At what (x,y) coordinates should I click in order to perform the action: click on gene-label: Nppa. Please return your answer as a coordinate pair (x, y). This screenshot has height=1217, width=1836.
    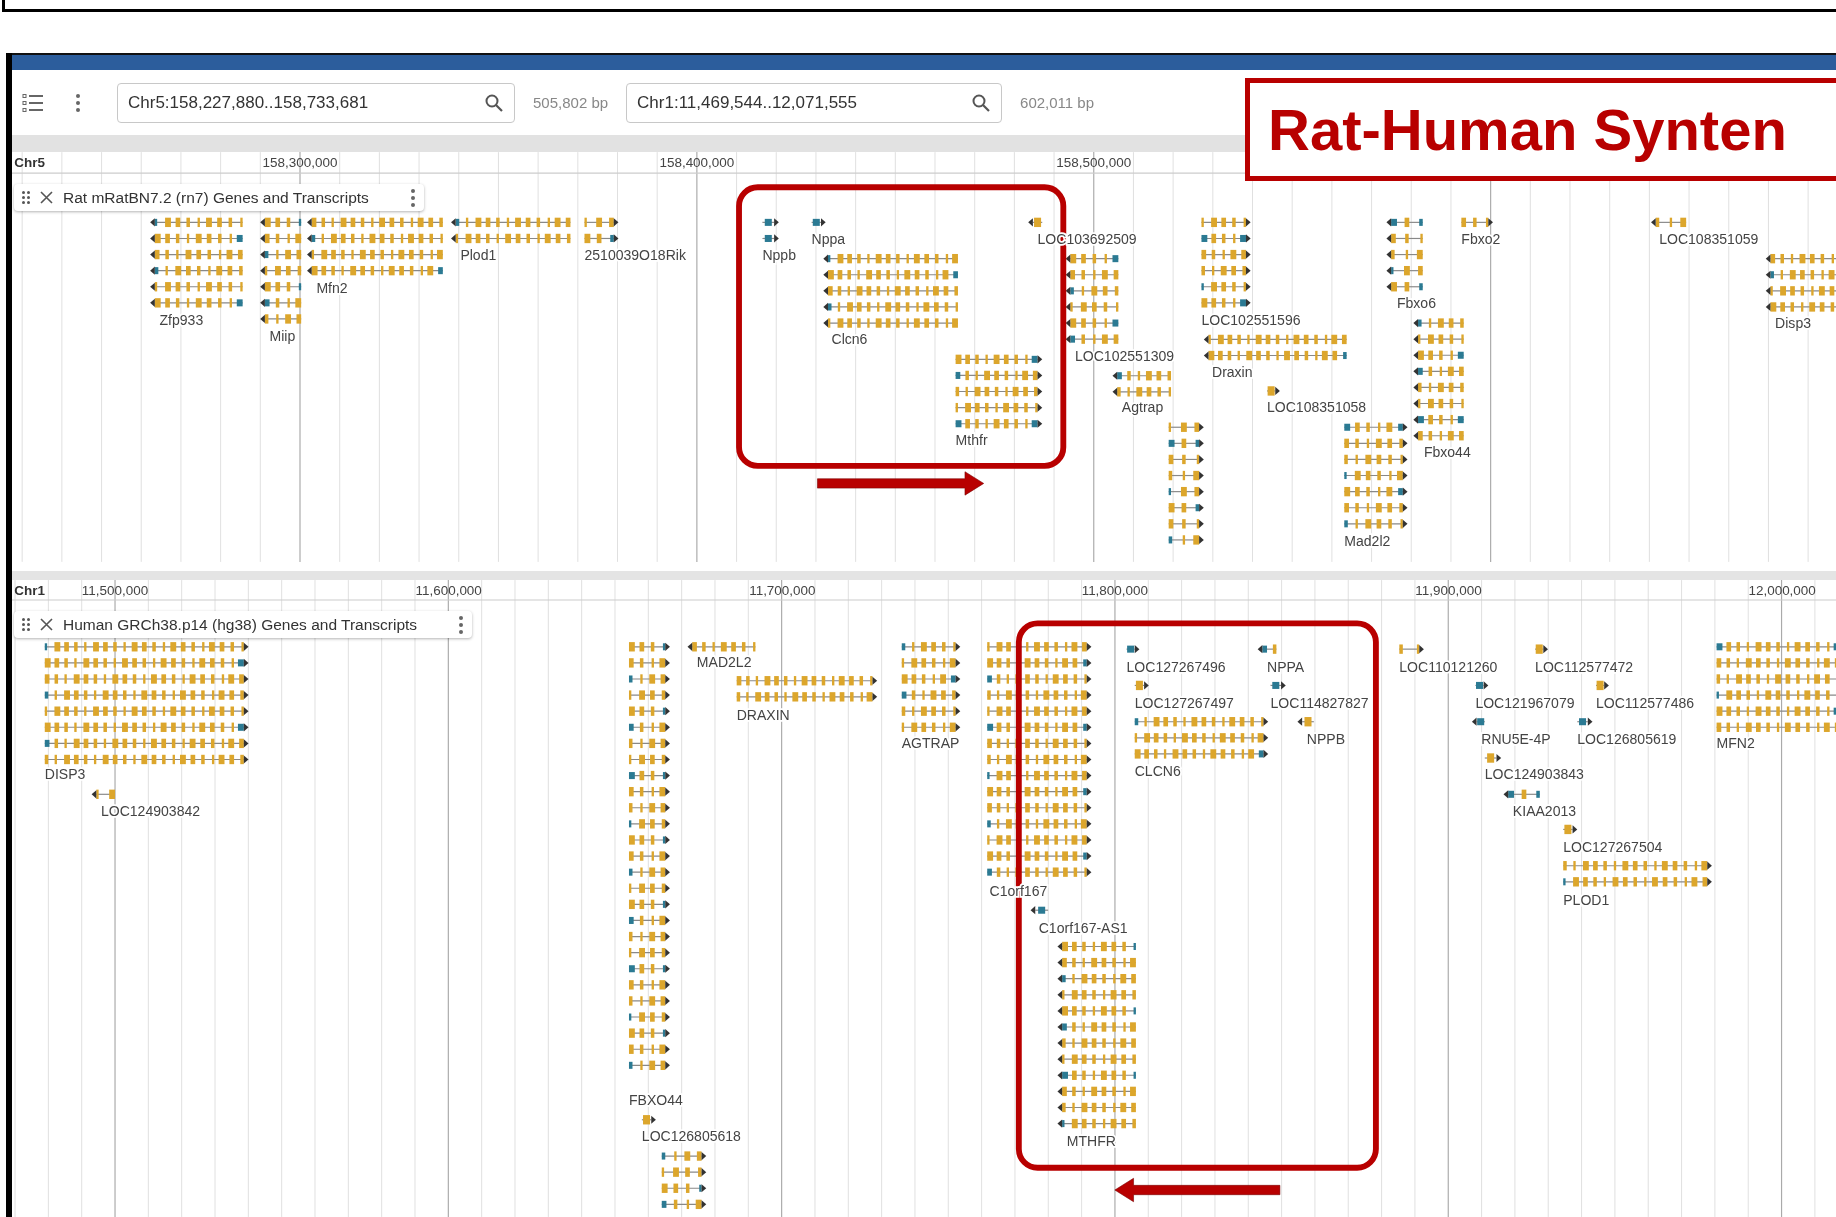
    Looking at the image, I should click on (828, 238).